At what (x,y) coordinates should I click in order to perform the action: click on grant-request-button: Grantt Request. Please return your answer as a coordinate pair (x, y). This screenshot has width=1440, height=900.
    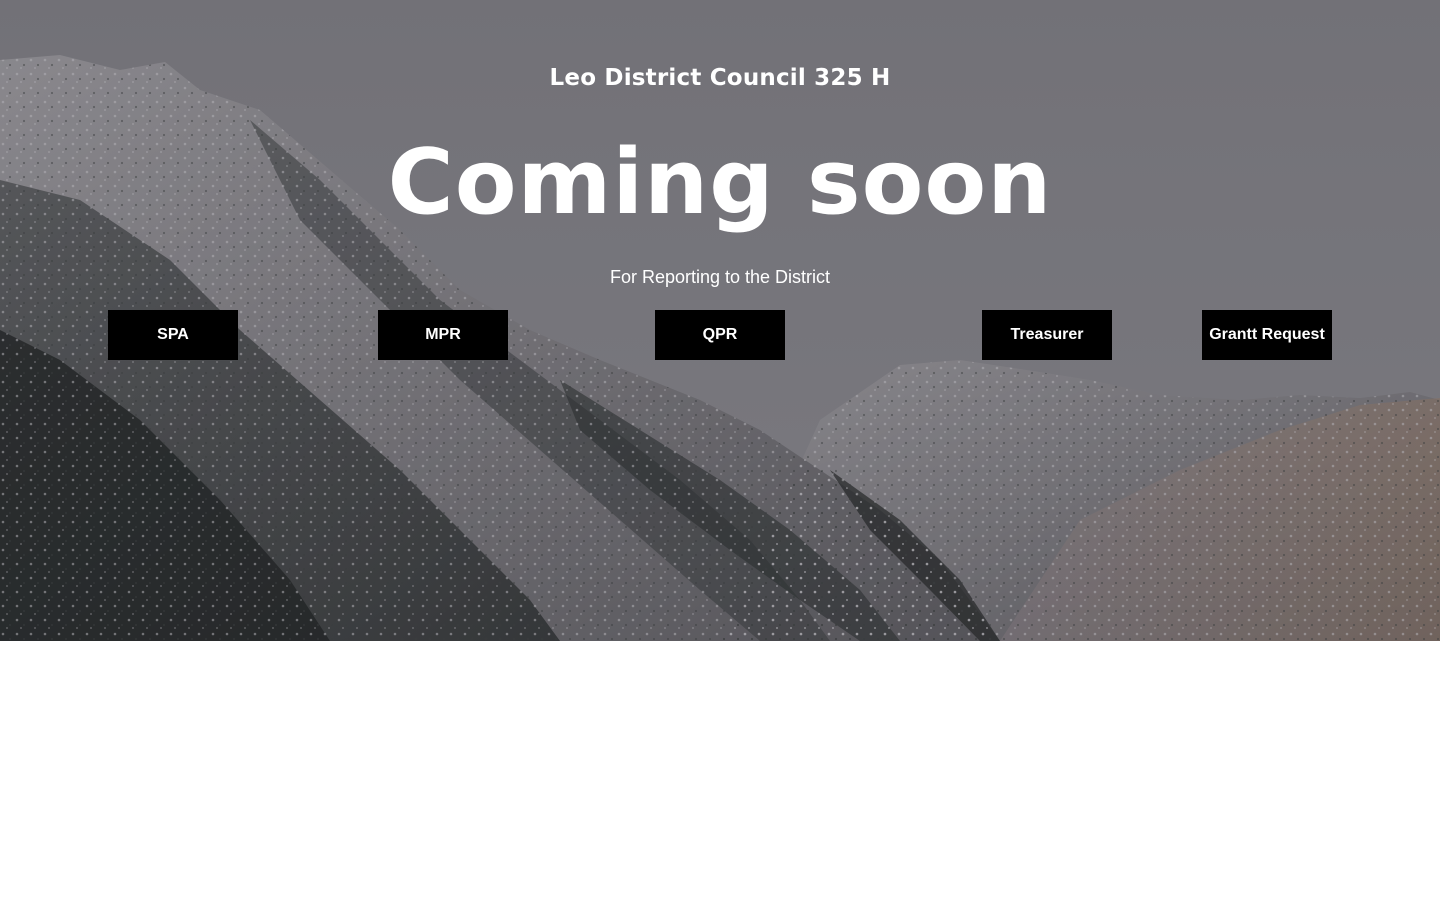
    Looking at the image, I should click on (1267, 335).